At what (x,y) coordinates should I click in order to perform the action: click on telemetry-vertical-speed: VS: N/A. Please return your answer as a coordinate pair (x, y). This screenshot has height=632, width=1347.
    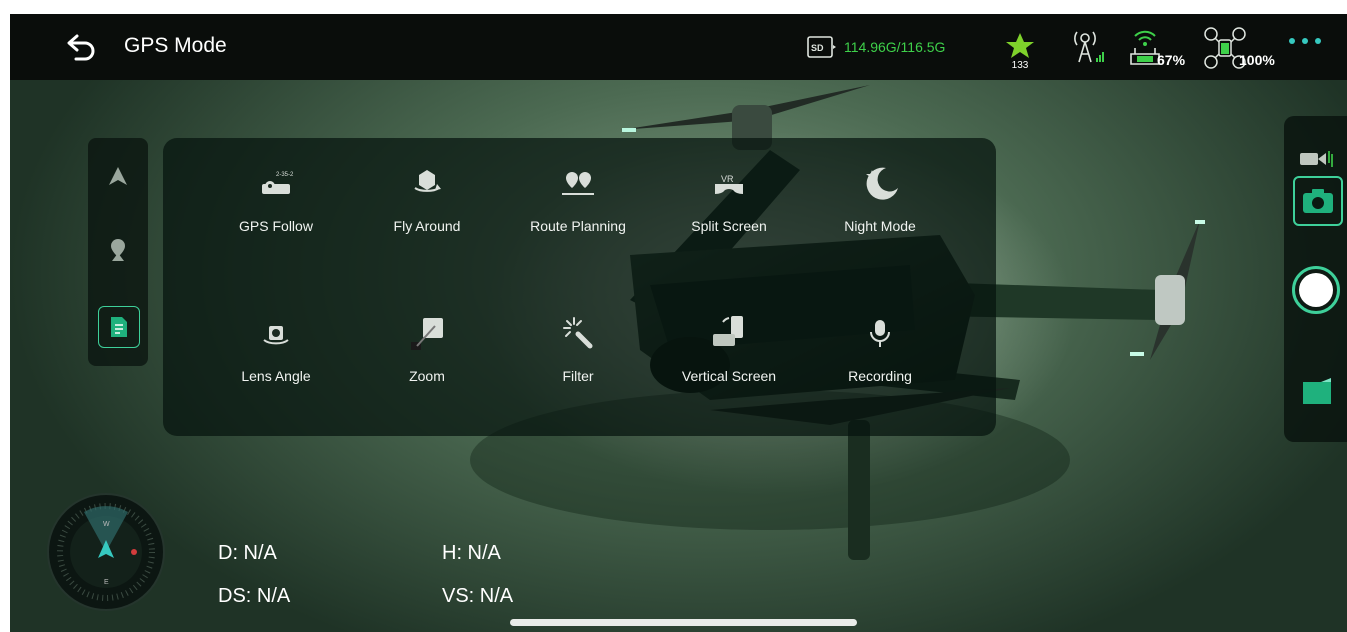
    Looking at the image, I should click on (478, 596).